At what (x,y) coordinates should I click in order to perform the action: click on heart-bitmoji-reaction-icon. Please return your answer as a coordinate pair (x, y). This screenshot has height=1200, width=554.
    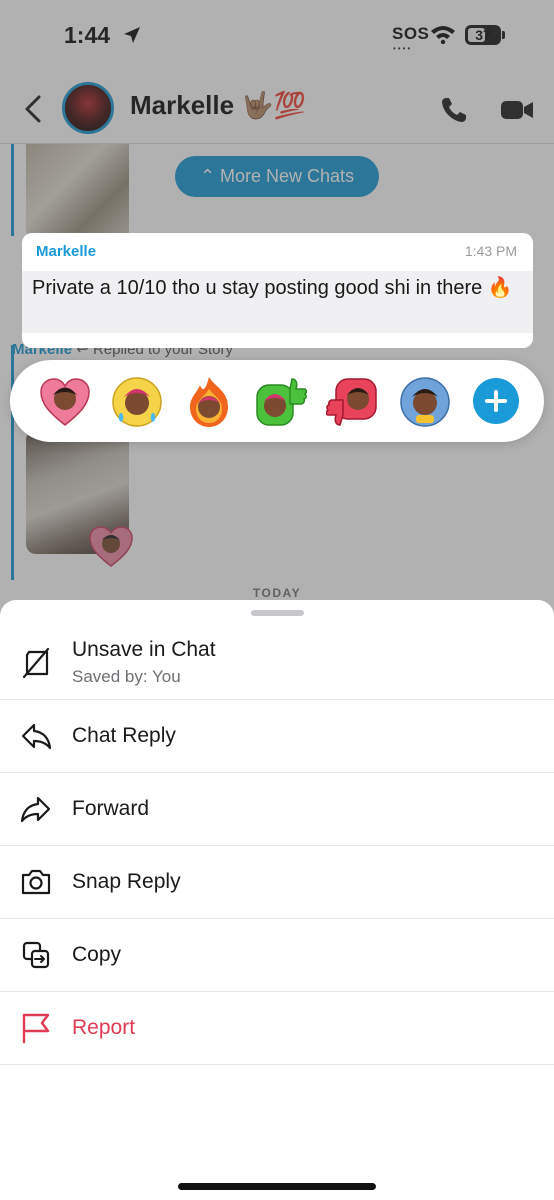
    Looking at the image, I should click on (65, 402).